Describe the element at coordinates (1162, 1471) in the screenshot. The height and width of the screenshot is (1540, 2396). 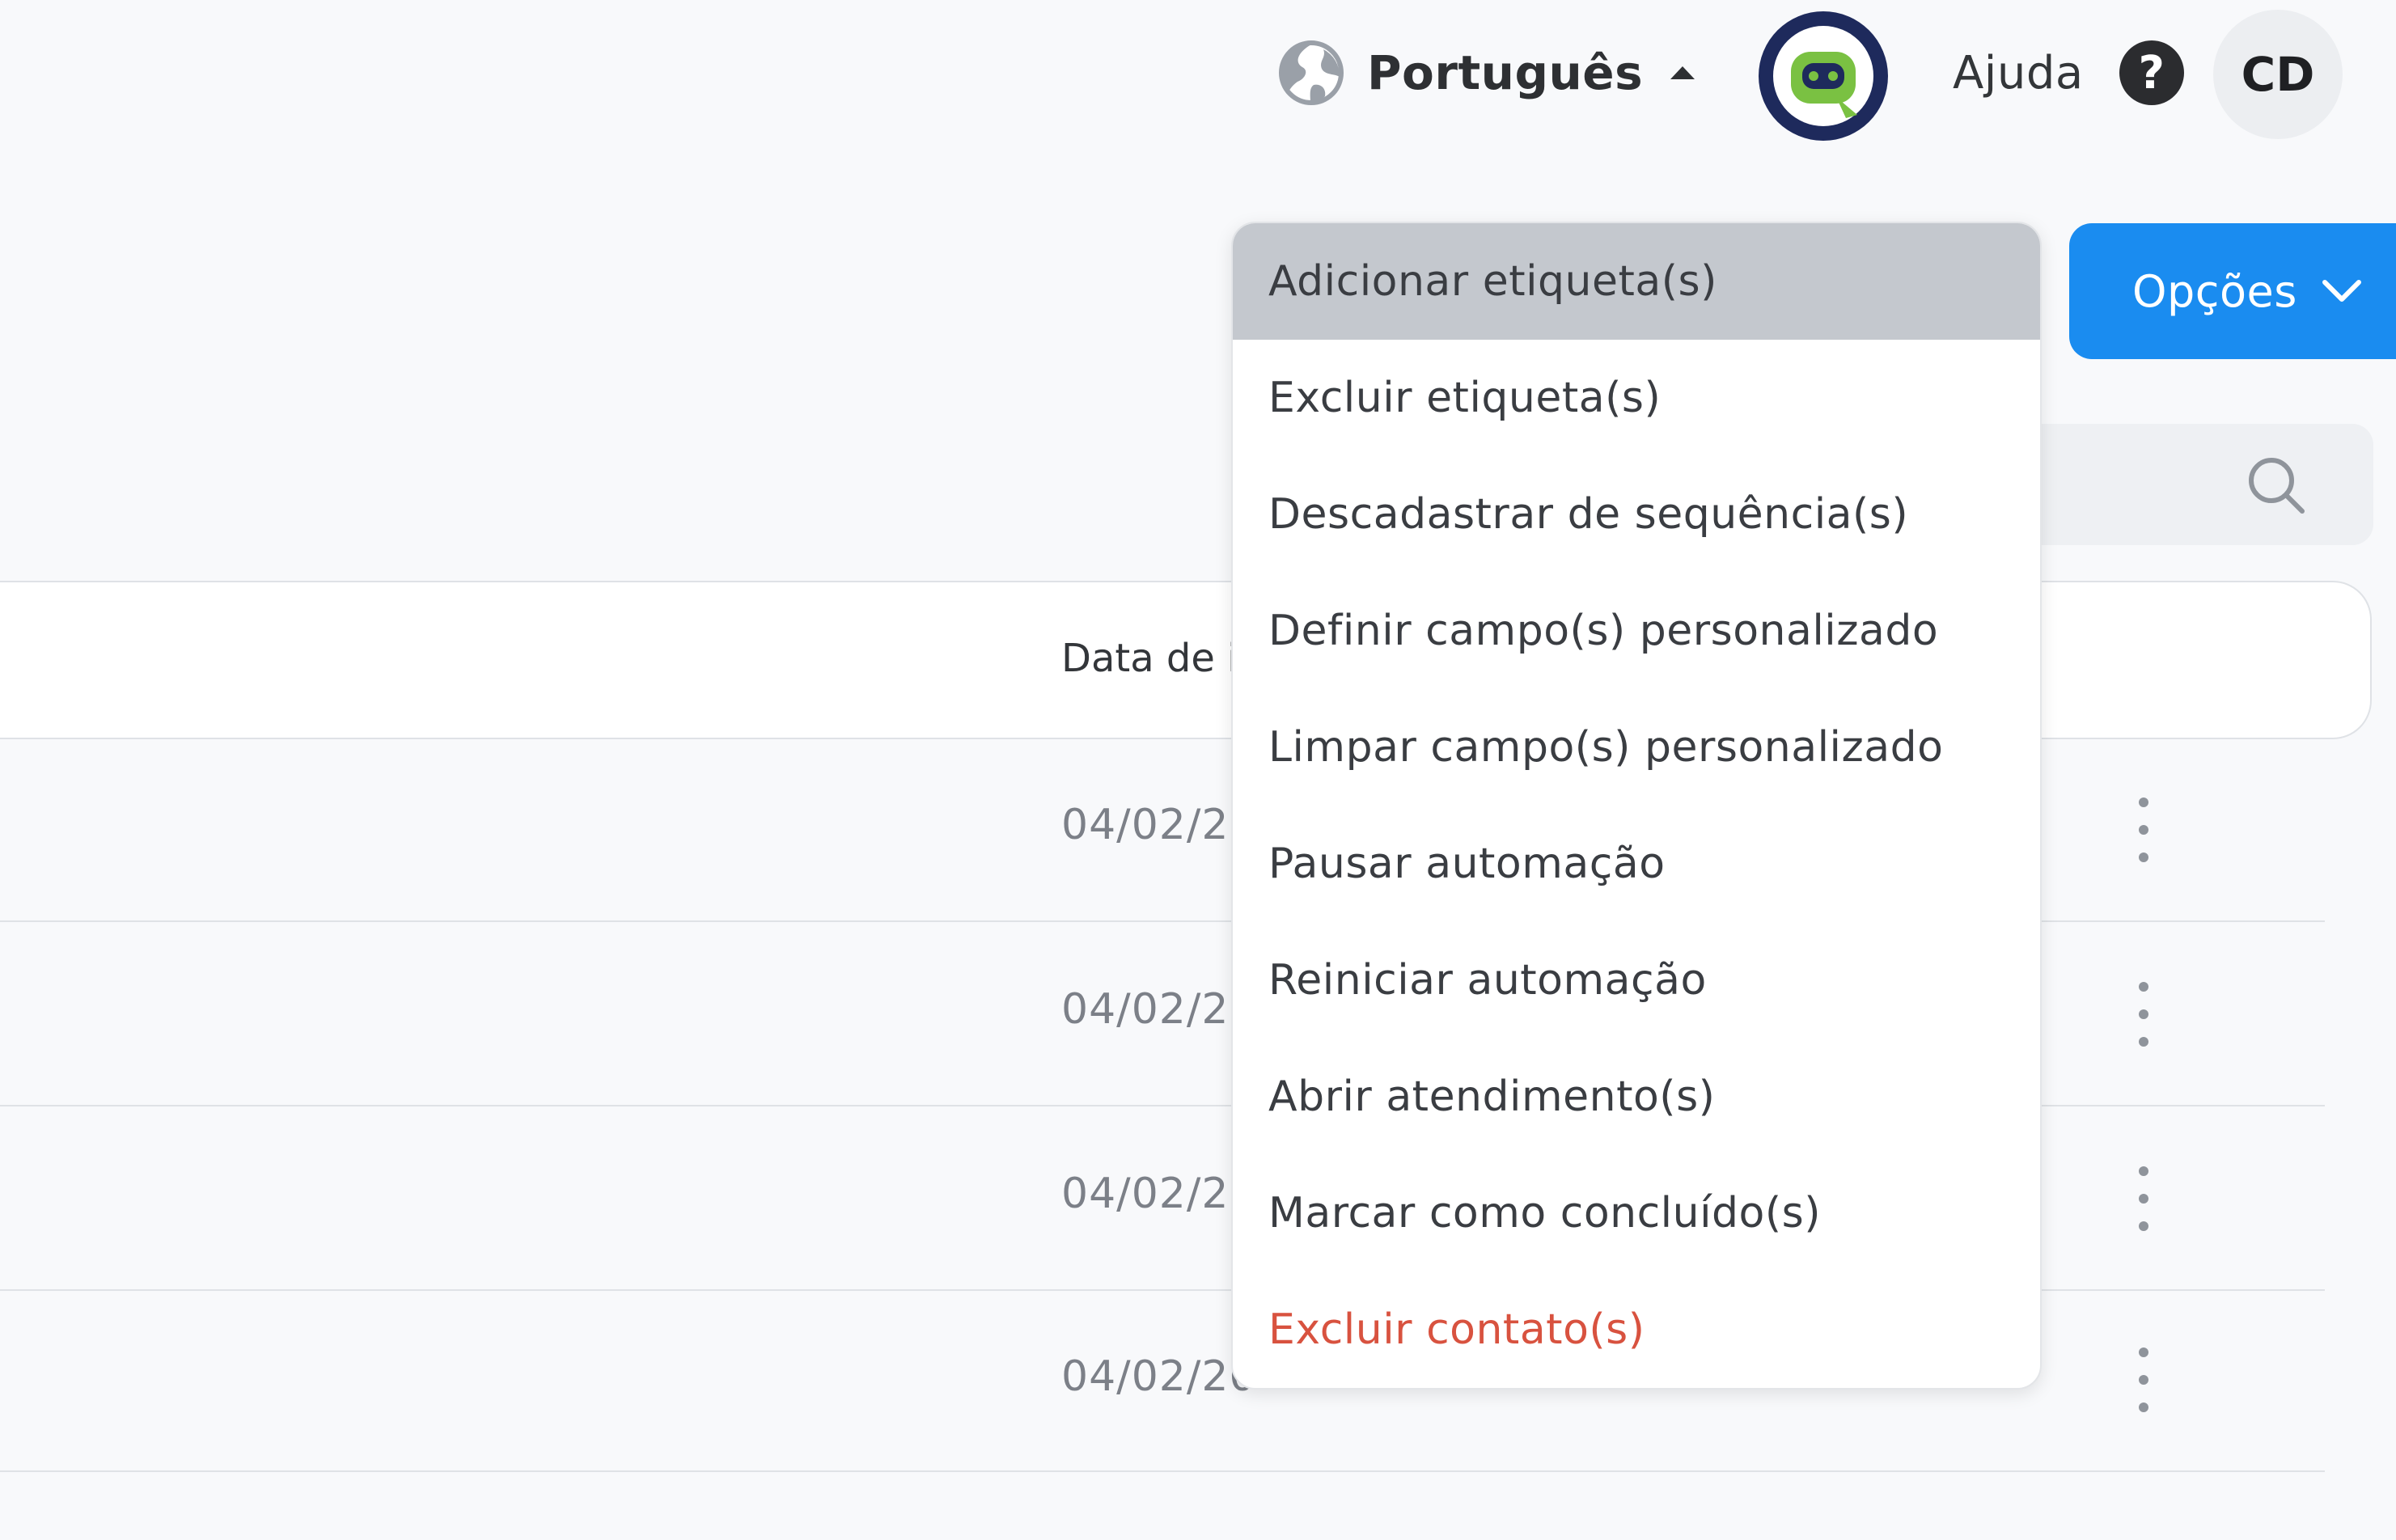
I see `row-divider` at that location.